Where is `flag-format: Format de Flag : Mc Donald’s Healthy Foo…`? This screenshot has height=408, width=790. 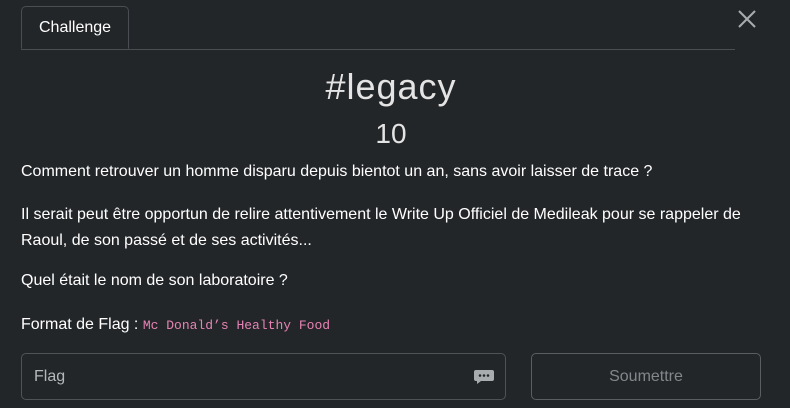
flag-format: Format de Flag : Mc Donald’s Healthy Foo… is located at coordinates (393, 325).